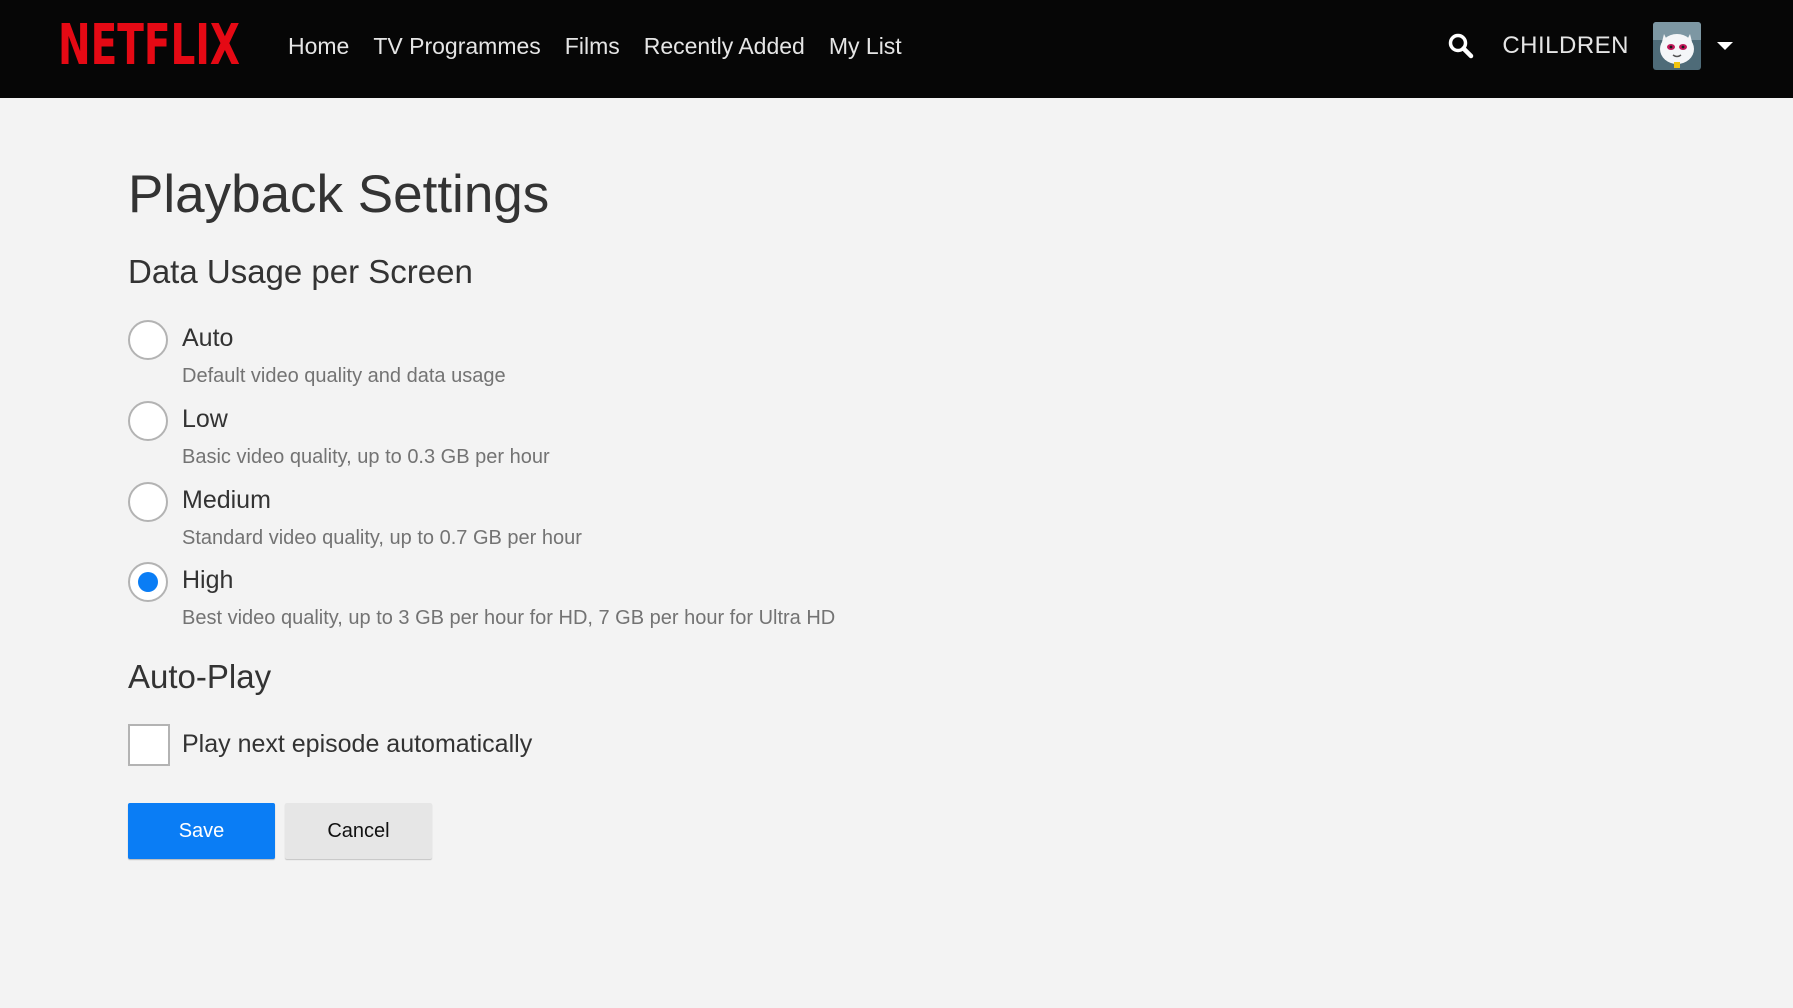 The width and height of the screenshot is (1793, 1008). What do you see at coordinates (300, 271) in the screenshot?
I see `data-usage-heading: Data Usage per Screen` at bounding box center [300, 271].